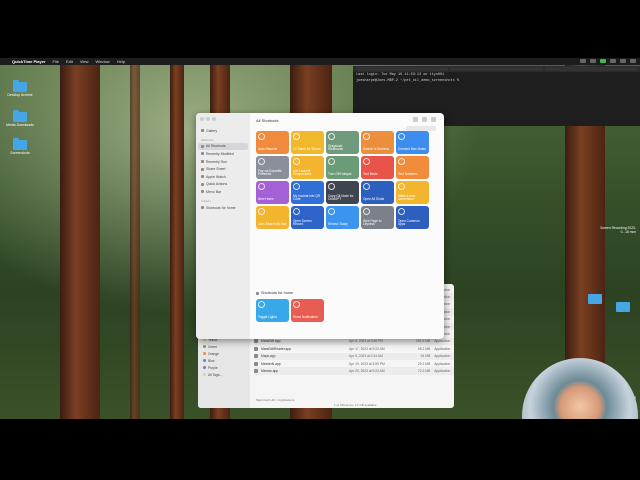 The image size is (640, 480). What do you see at coordinates (274, 293) in the screenshot?
I see `folder-heading: Shortcuts for home` at bounding box center [274, 293].